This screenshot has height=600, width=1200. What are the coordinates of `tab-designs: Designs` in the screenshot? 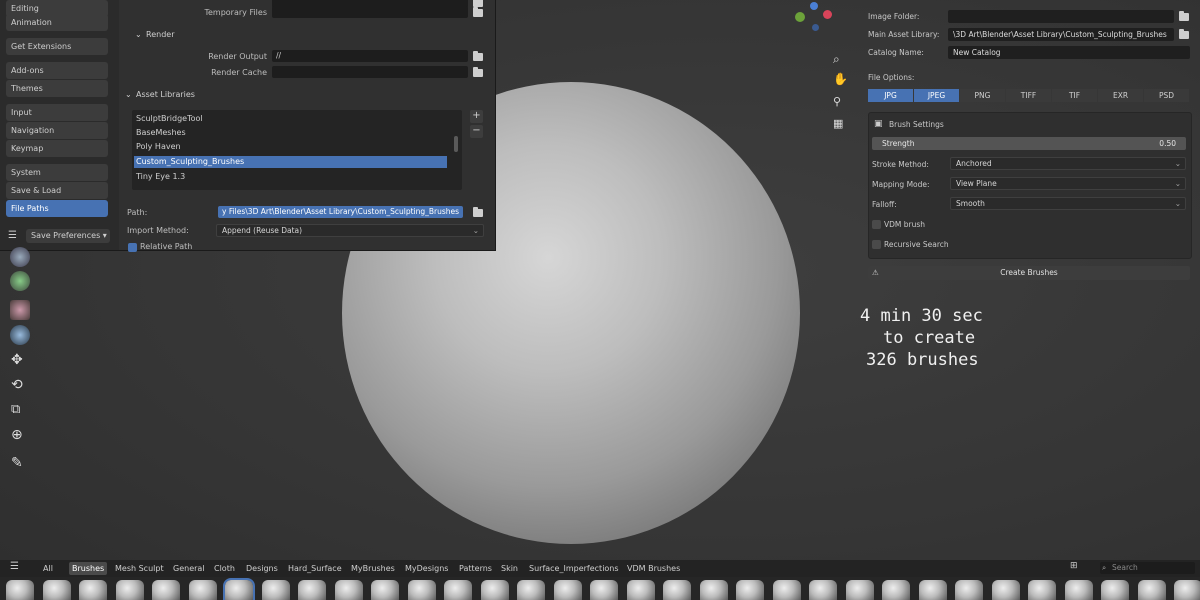 It's located at (262, 568).